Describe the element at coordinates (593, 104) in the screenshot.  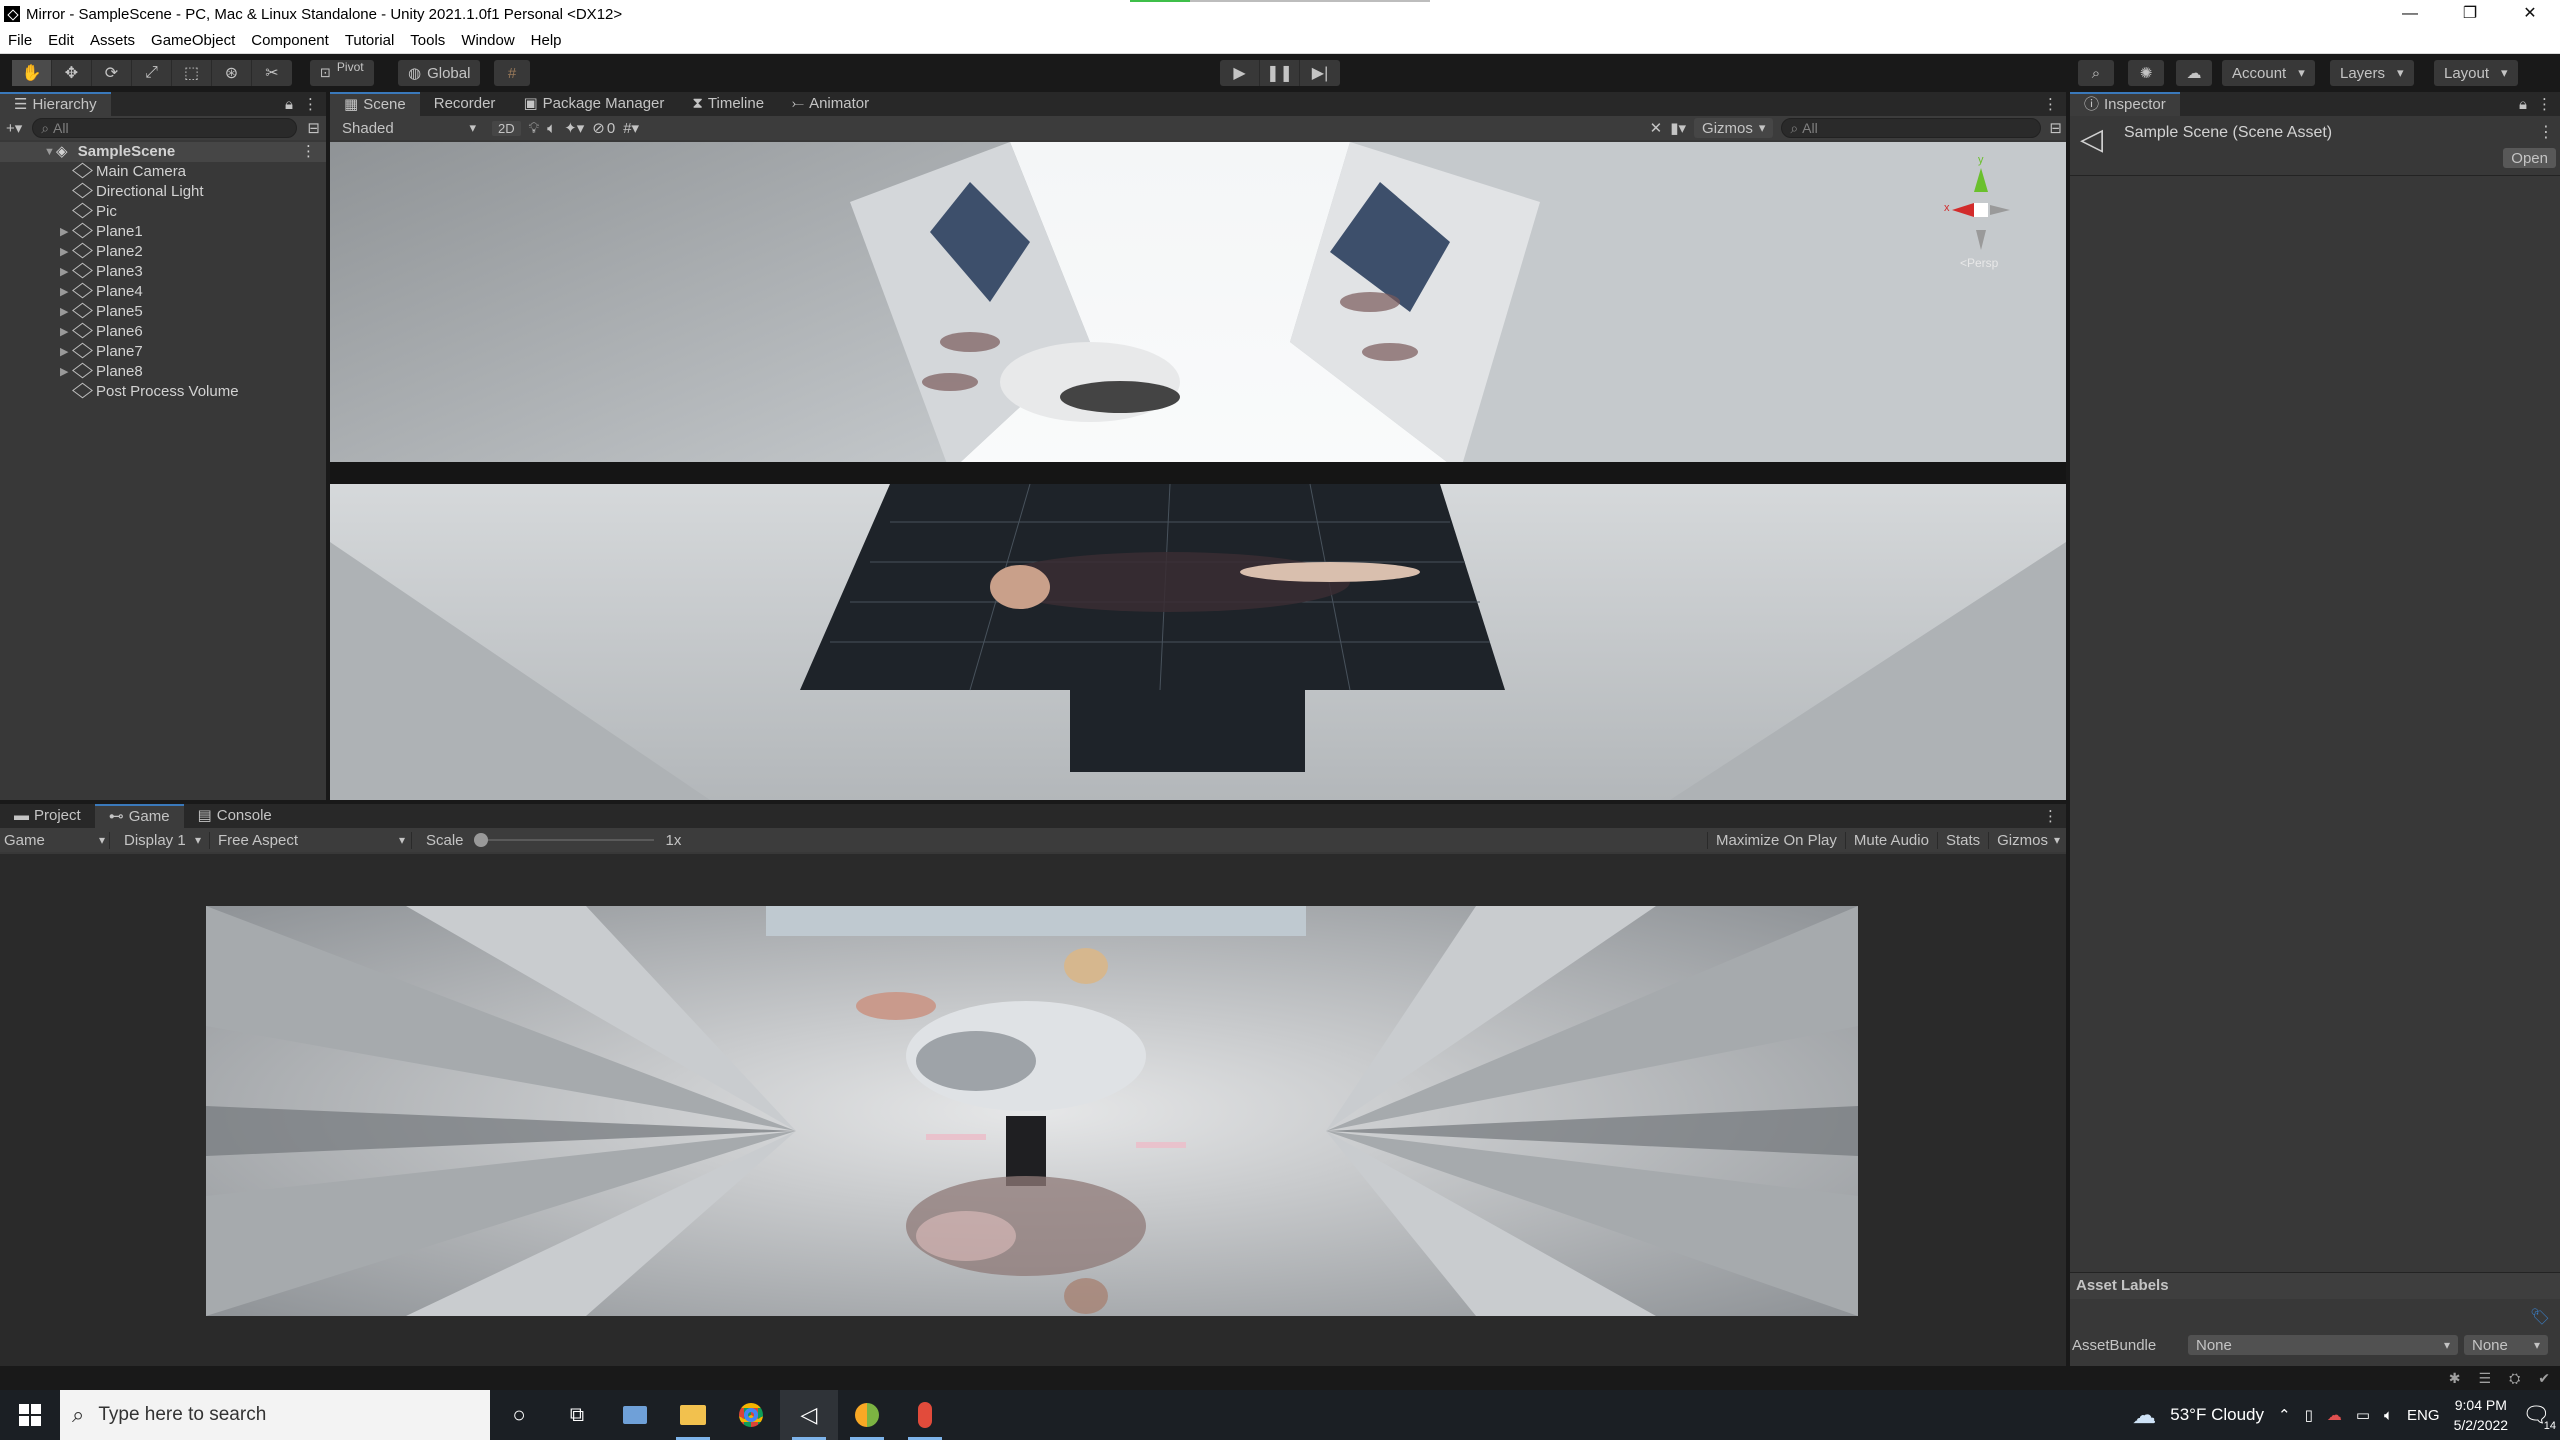
I see `tab-package-manager: ▣ Package Manager` at that location.